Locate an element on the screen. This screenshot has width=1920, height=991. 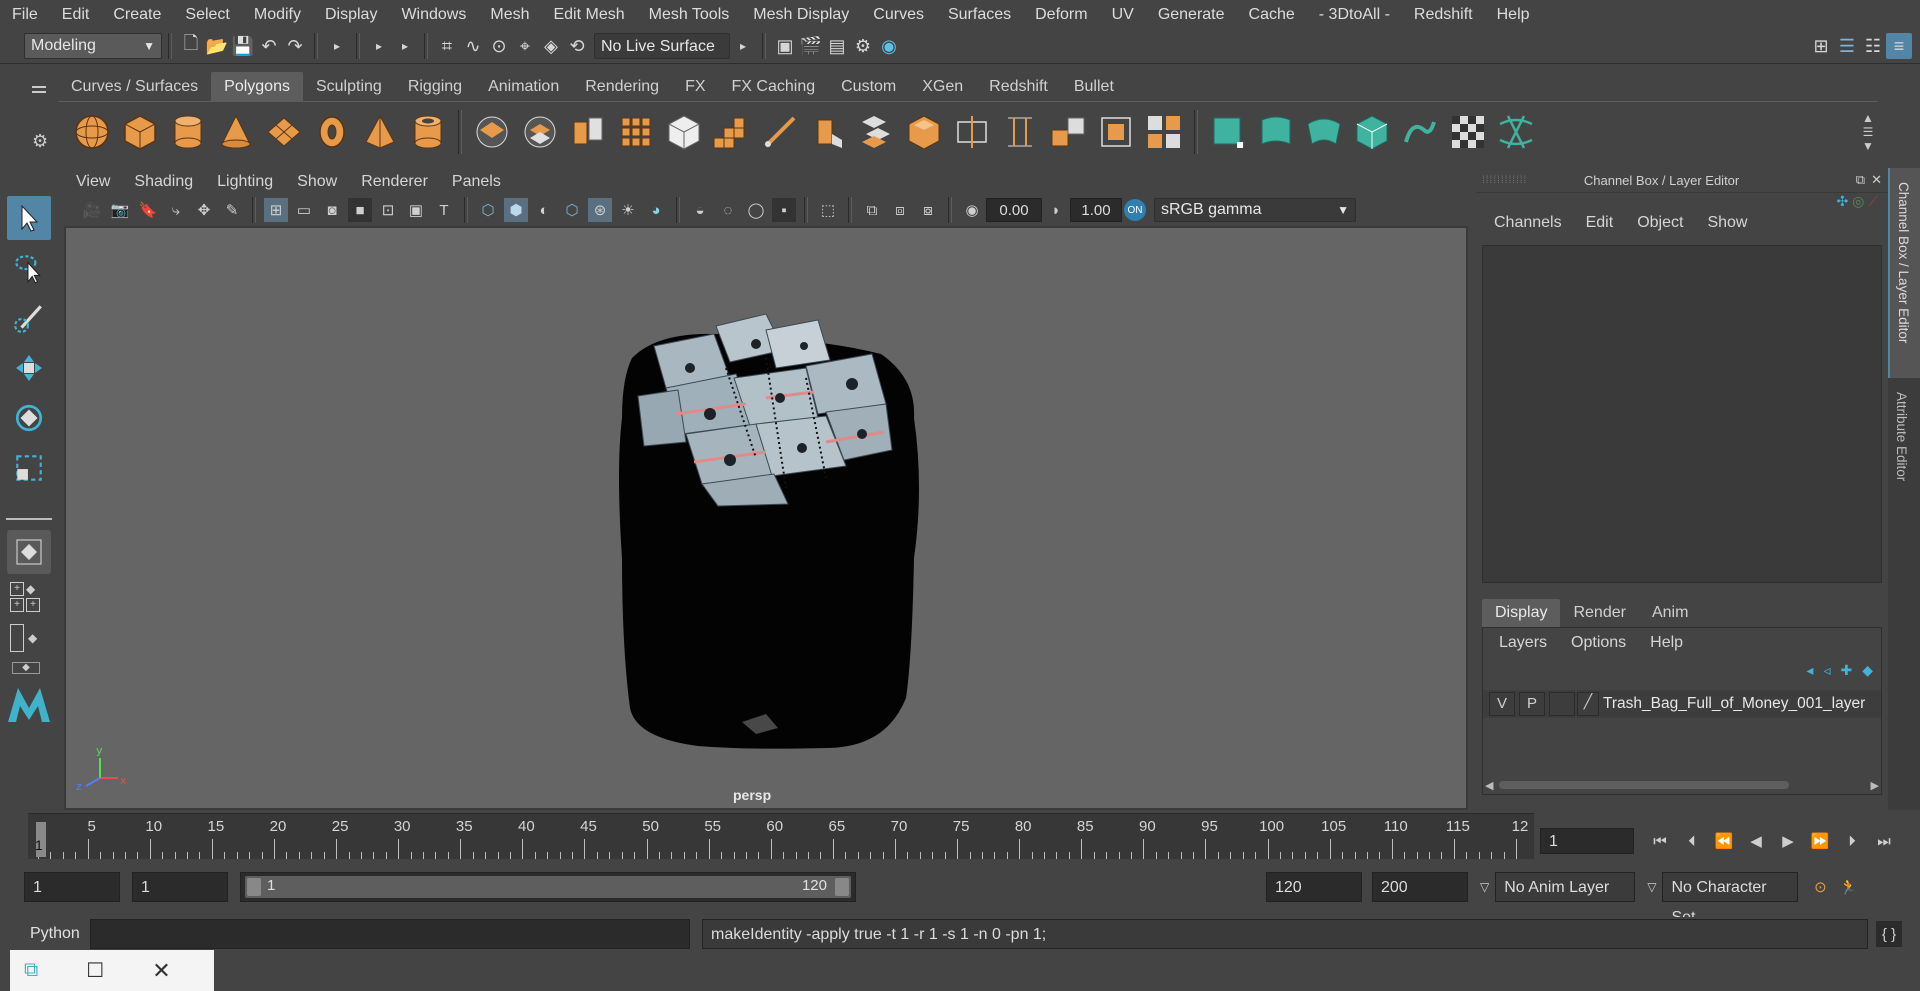
use-all-lights-icon: ☀ is located at coordinates (628, 210).